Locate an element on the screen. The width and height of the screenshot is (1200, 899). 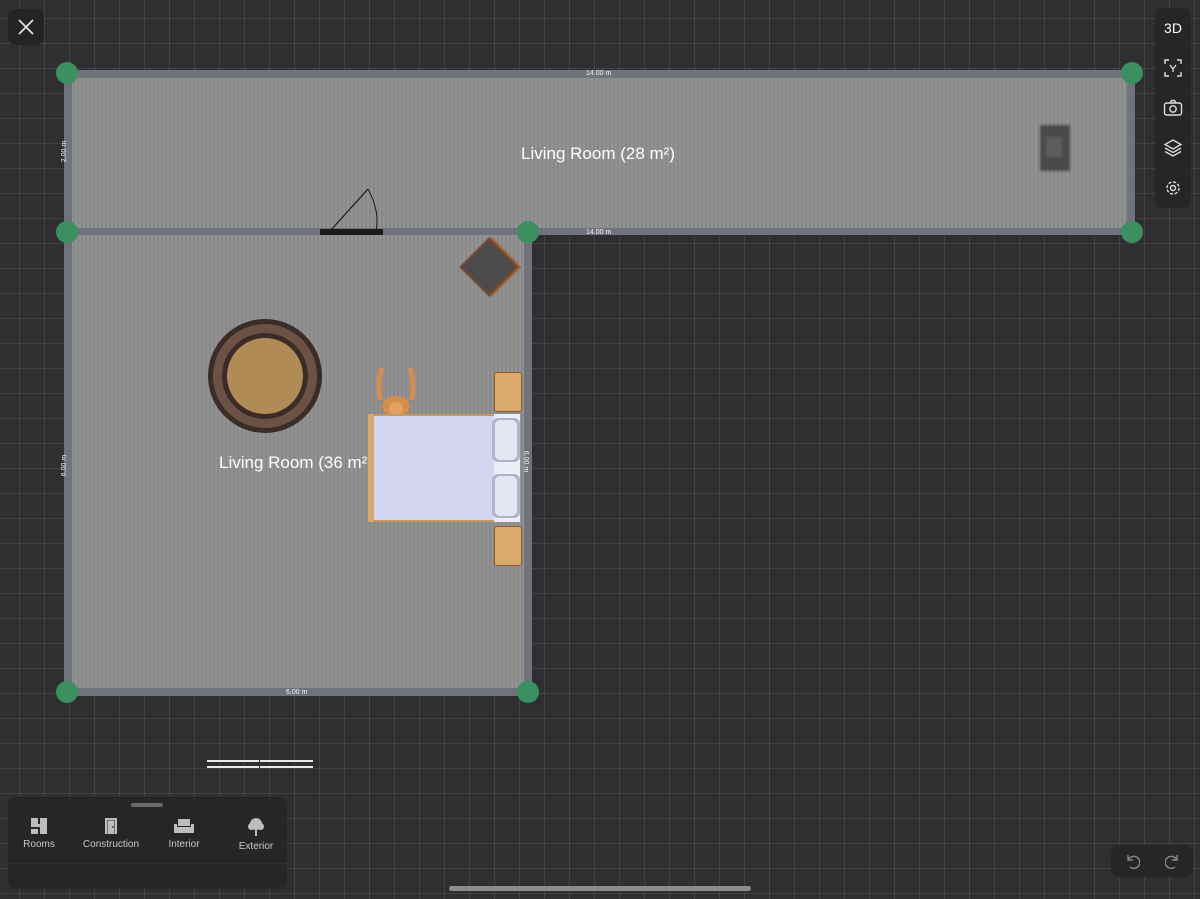
dimension-left-upper: 2.00 m is located at coordinates (65, 151).